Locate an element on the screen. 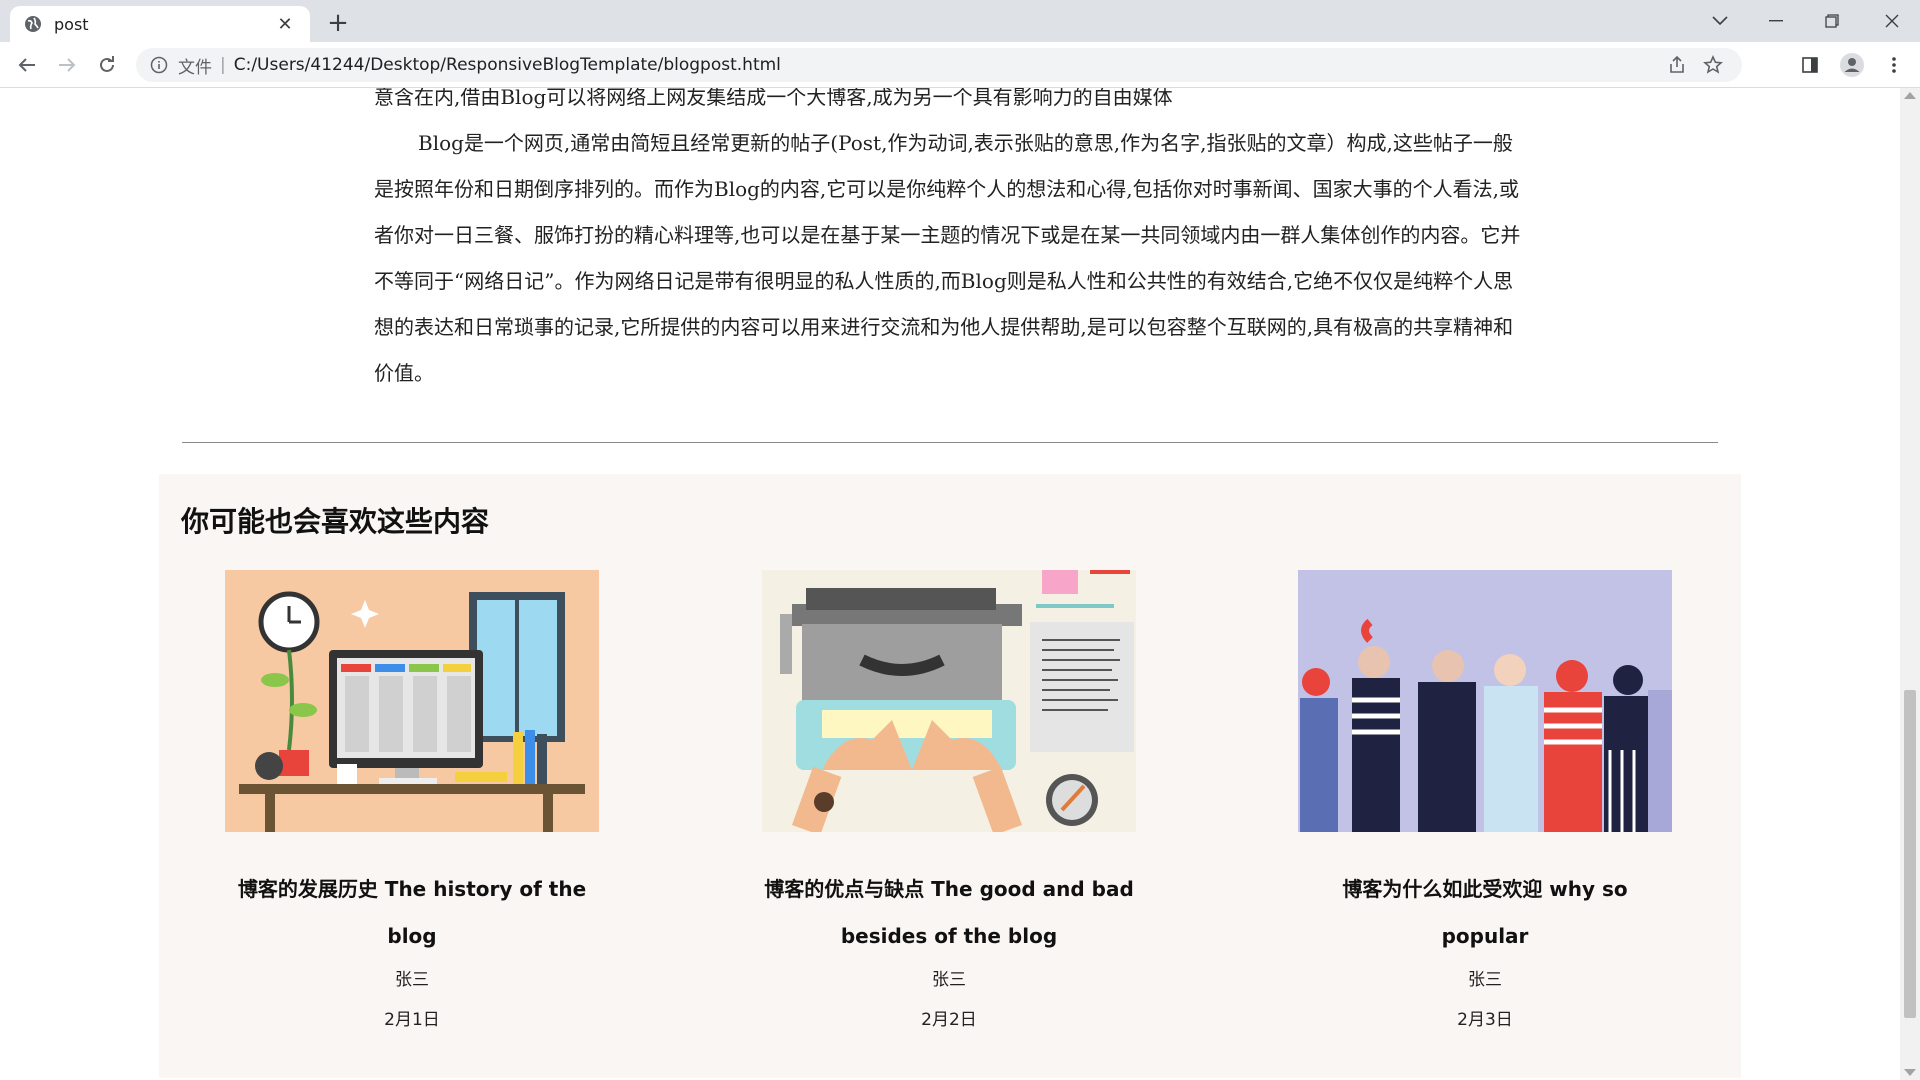 The width and height of the screenshot is (1920, 1080). share-icon is located at coordinates (1677, 65).